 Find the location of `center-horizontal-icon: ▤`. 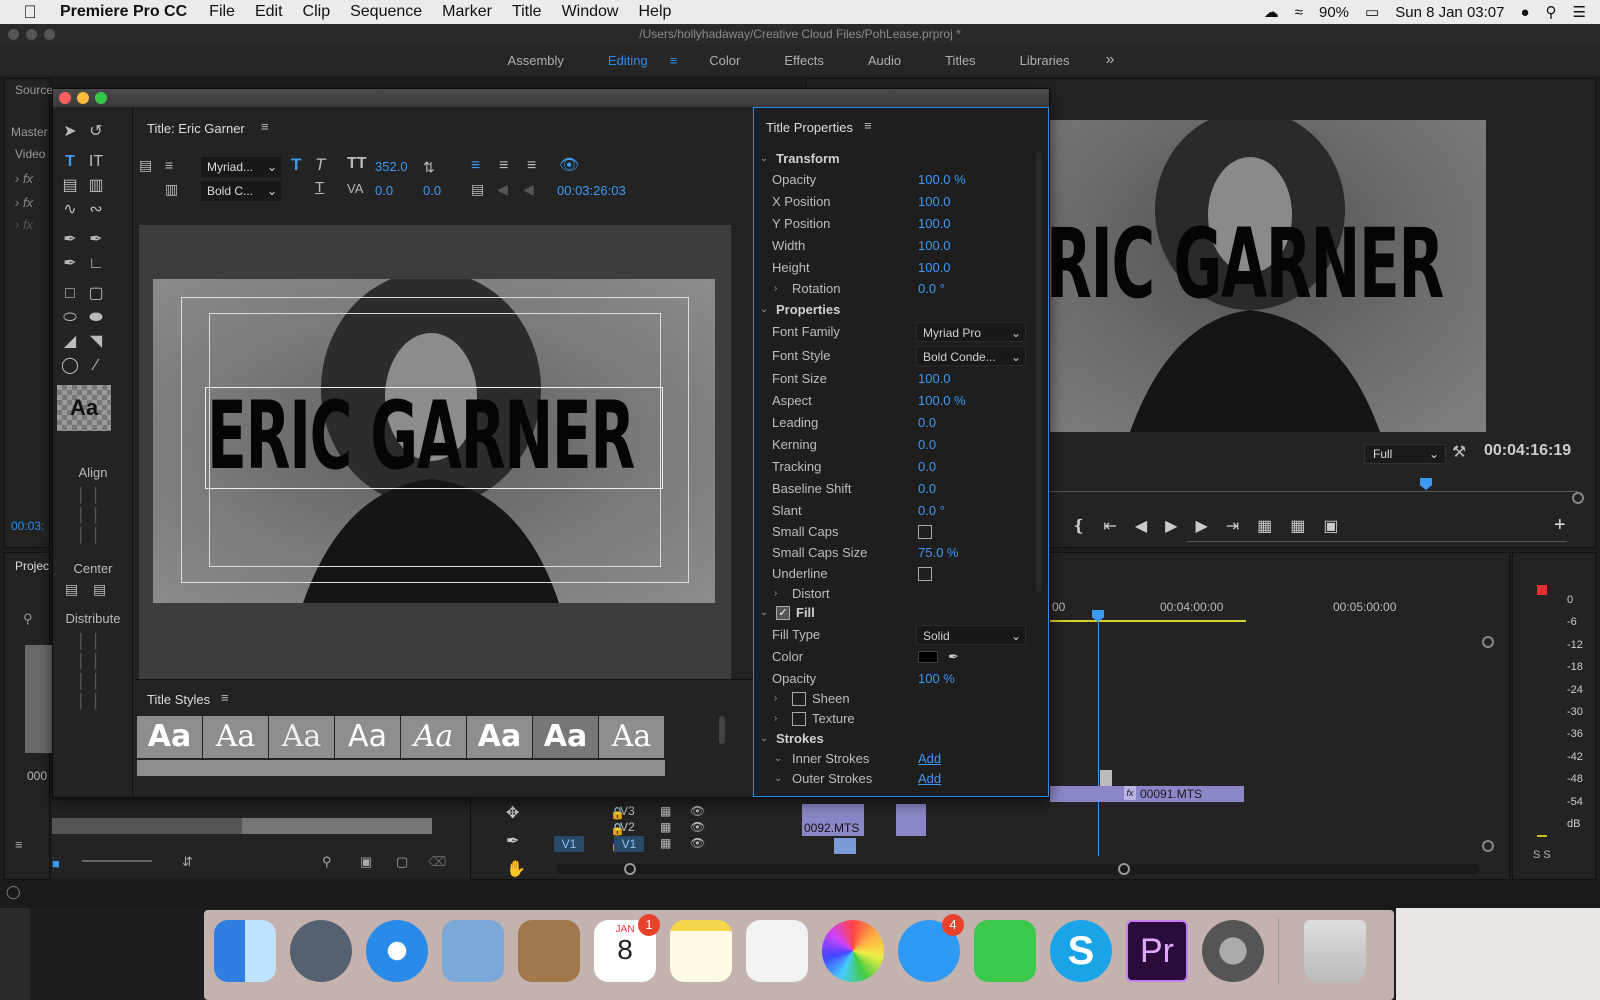

center-horizontal-icon: ▤ is located at coordinates (71, 589).